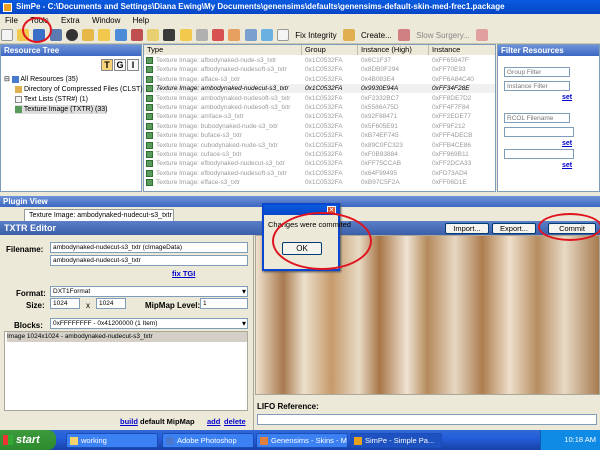 The height and width of the screenshot is (450, 600). I want to click on user-icon, so click(169, 35).